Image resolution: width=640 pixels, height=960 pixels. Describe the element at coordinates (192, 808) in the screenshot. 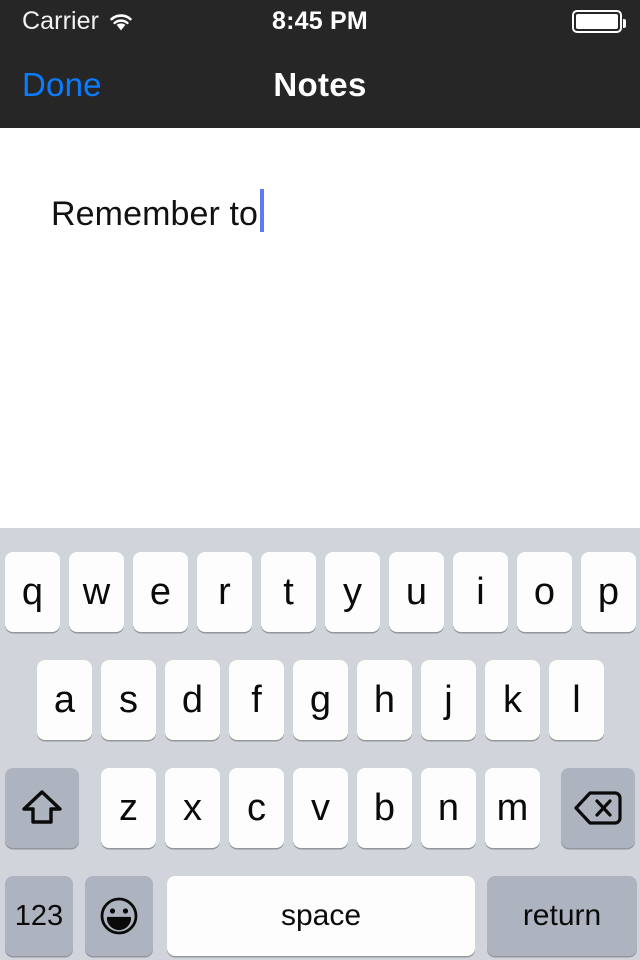

I see `key-x: x` at that location.